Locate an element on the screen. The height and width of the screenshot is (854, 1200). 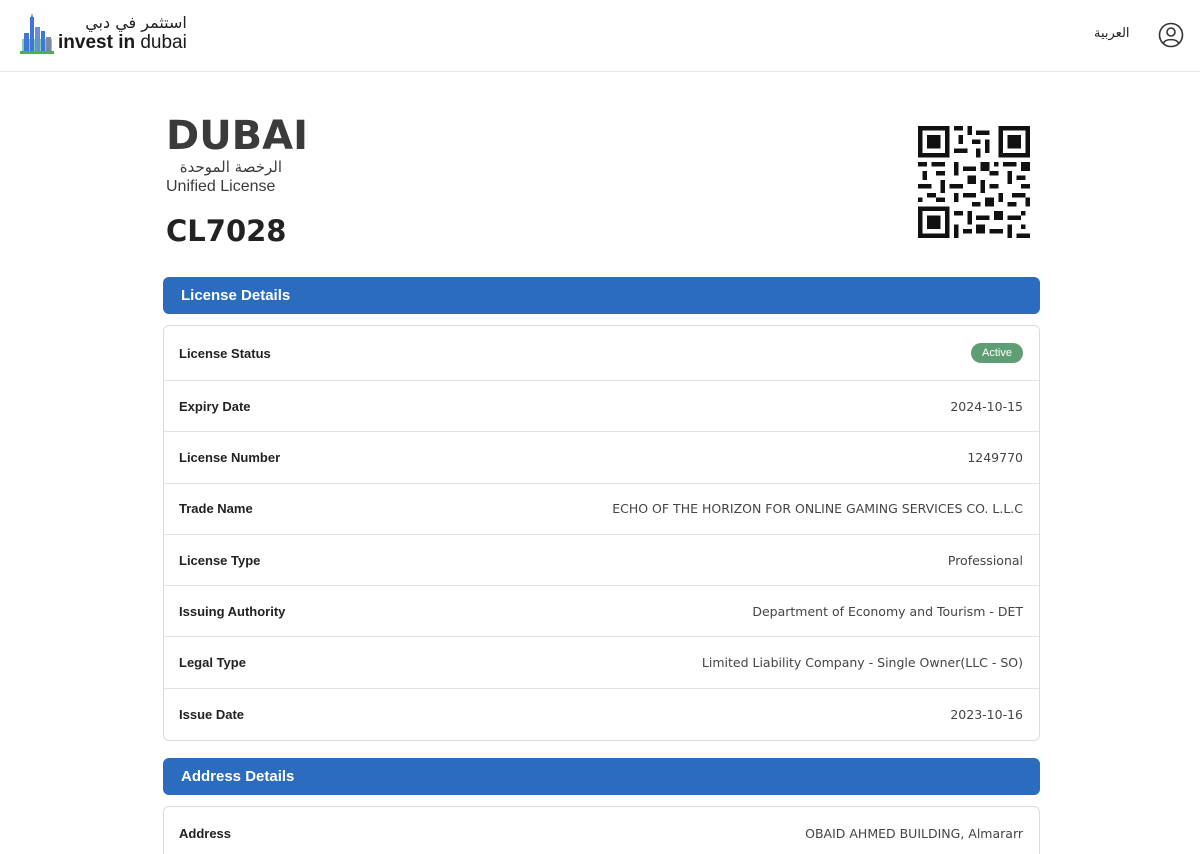
row-label: Expiry Date is located at coordinates (215, 406).